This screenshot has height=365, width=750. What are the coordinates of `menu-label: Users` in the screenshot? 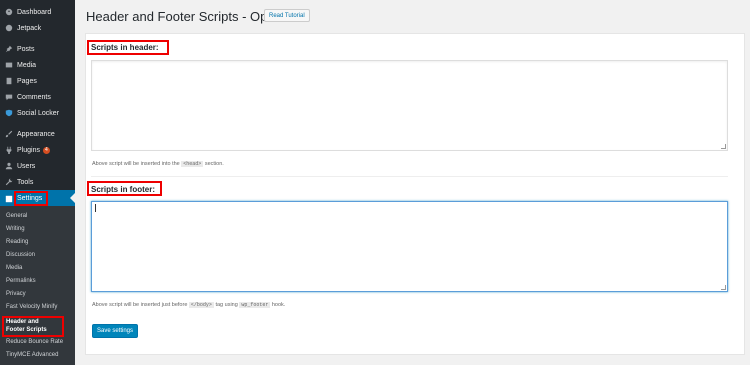 It's located at (26, 166).